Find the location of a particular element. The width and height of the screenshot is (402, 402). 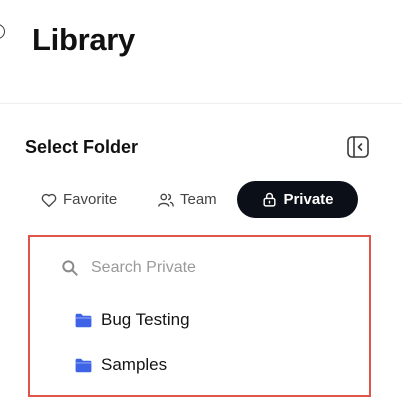

users-icon is located at coordinates (166, 200).